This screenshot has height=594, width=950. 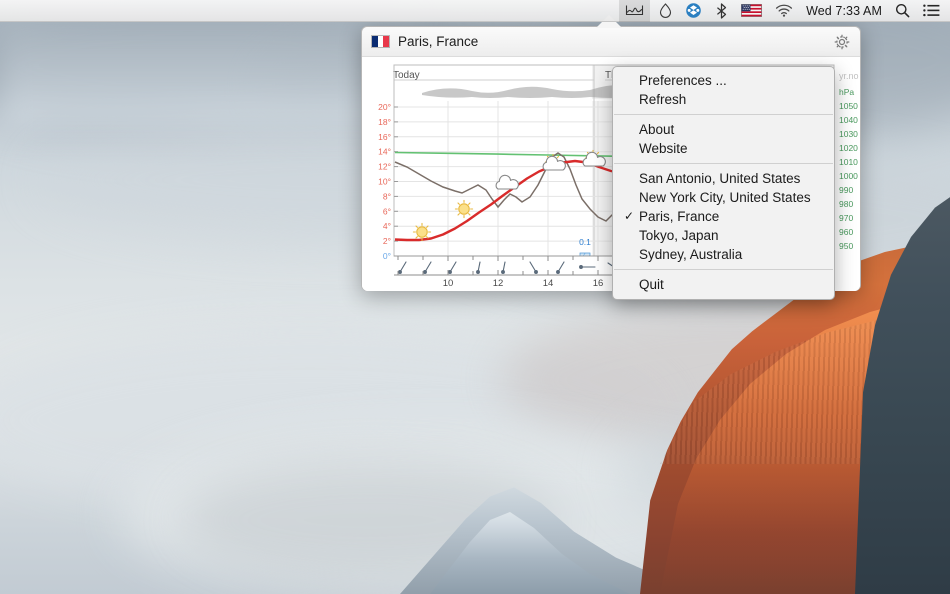 I want to click on temp-tick-20: 20°, so click(x=384, y=107).